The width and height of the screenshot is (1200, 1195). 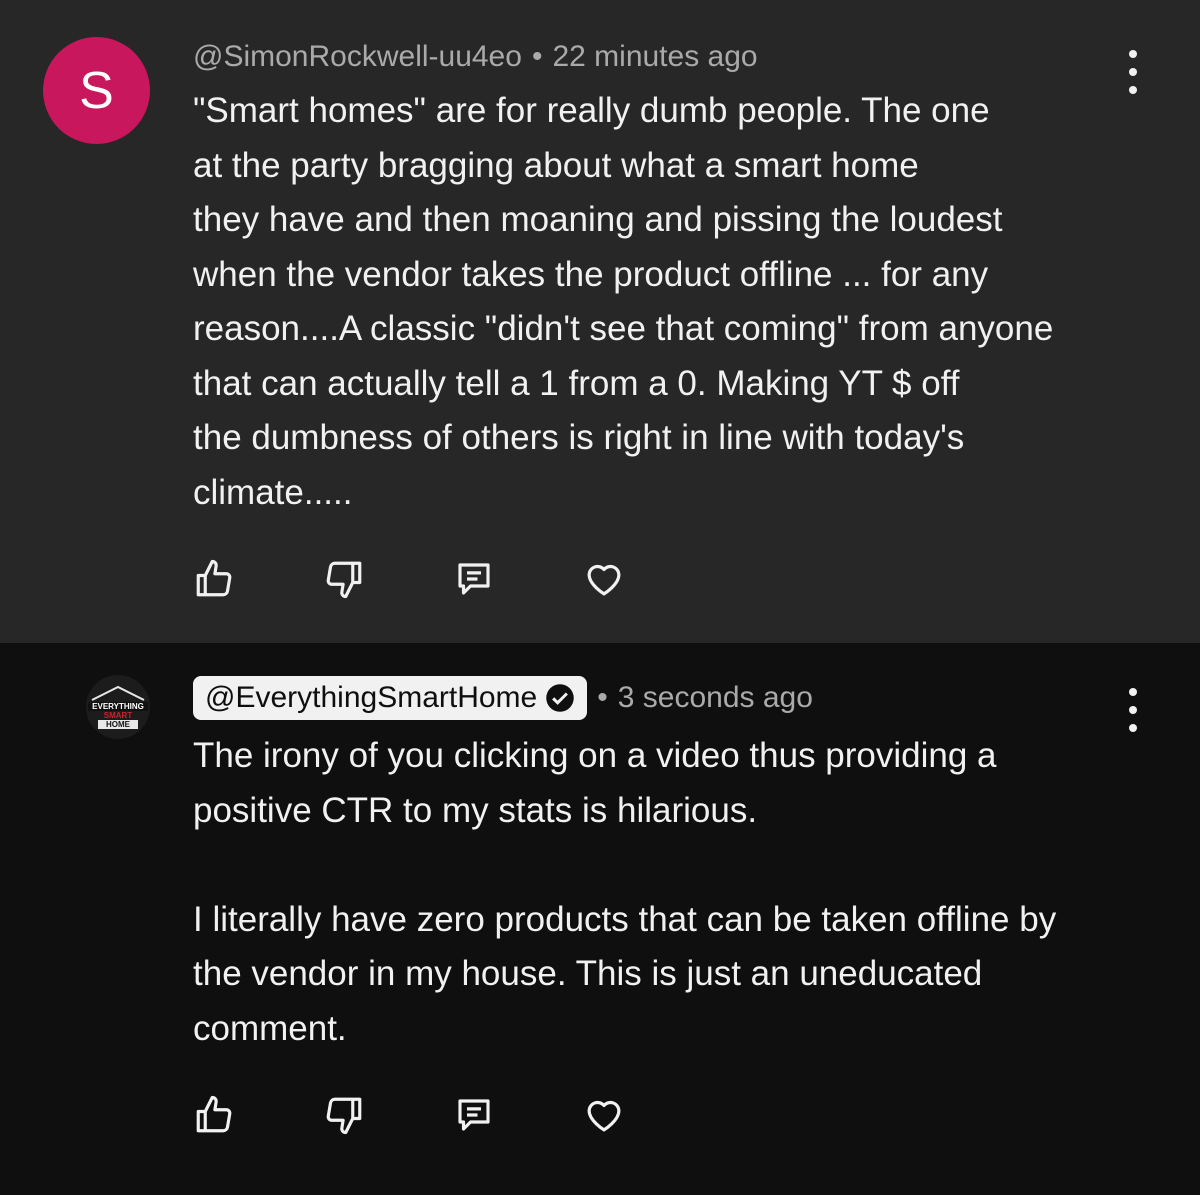 I want to click on logo-line-3: HOME, so click(x=118, y=724).